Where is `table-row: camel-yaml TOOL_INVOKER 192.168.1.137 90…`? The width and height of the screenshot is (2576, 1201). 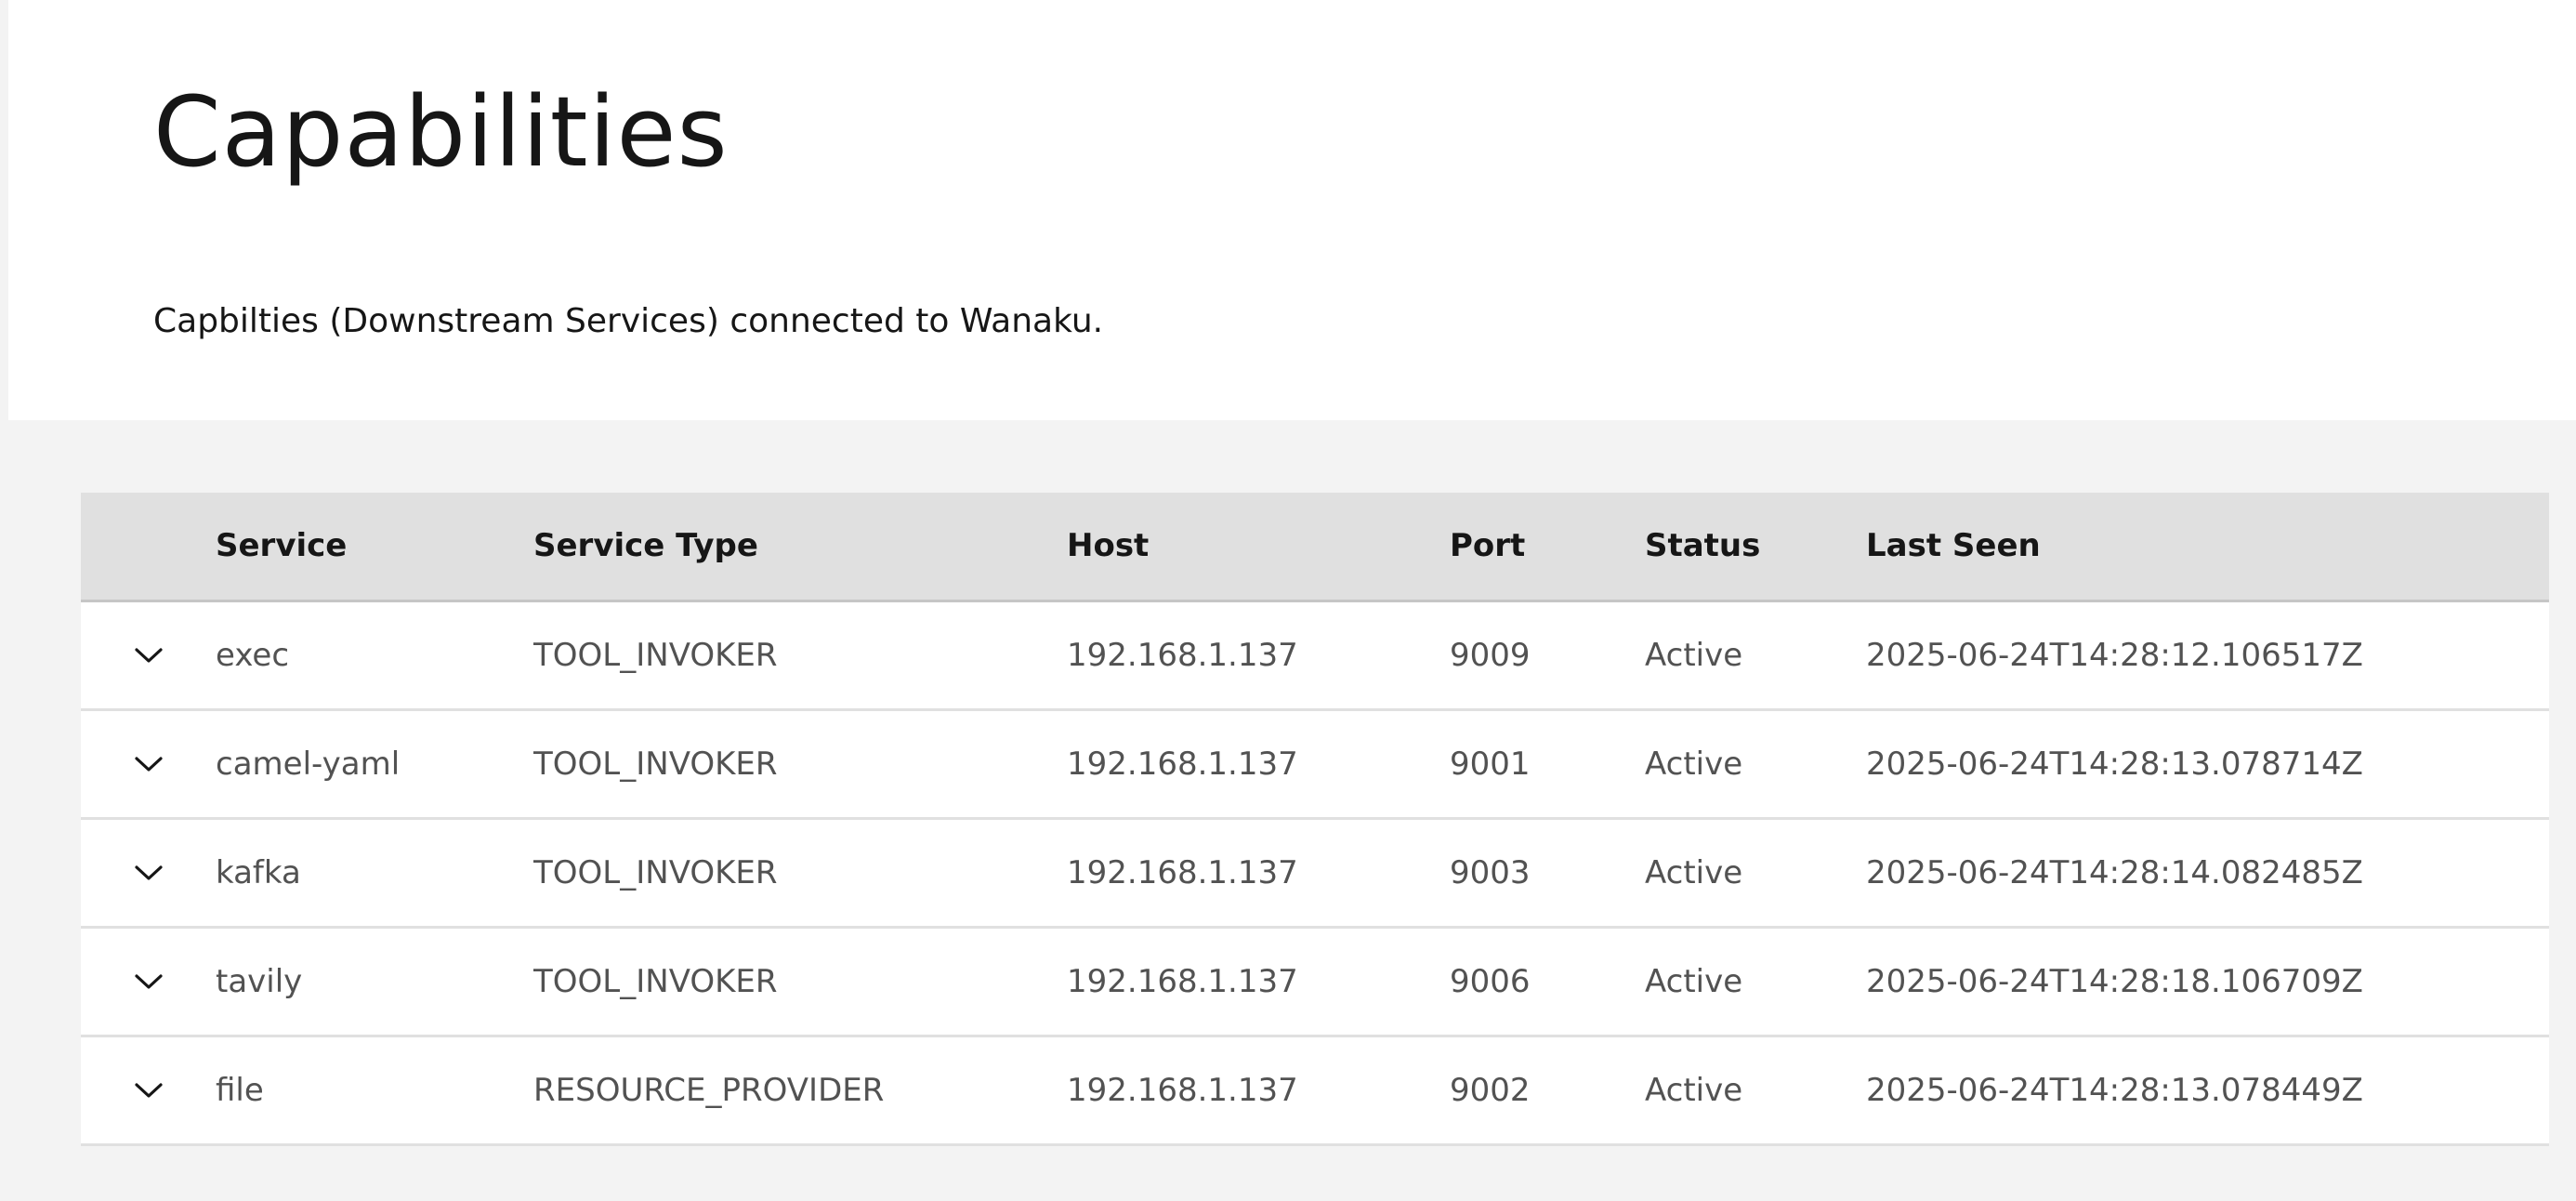 table-row: camel-yaml TOOL_INVOKER 192.168.1.137 90… is located at coordinates (1315, 764).